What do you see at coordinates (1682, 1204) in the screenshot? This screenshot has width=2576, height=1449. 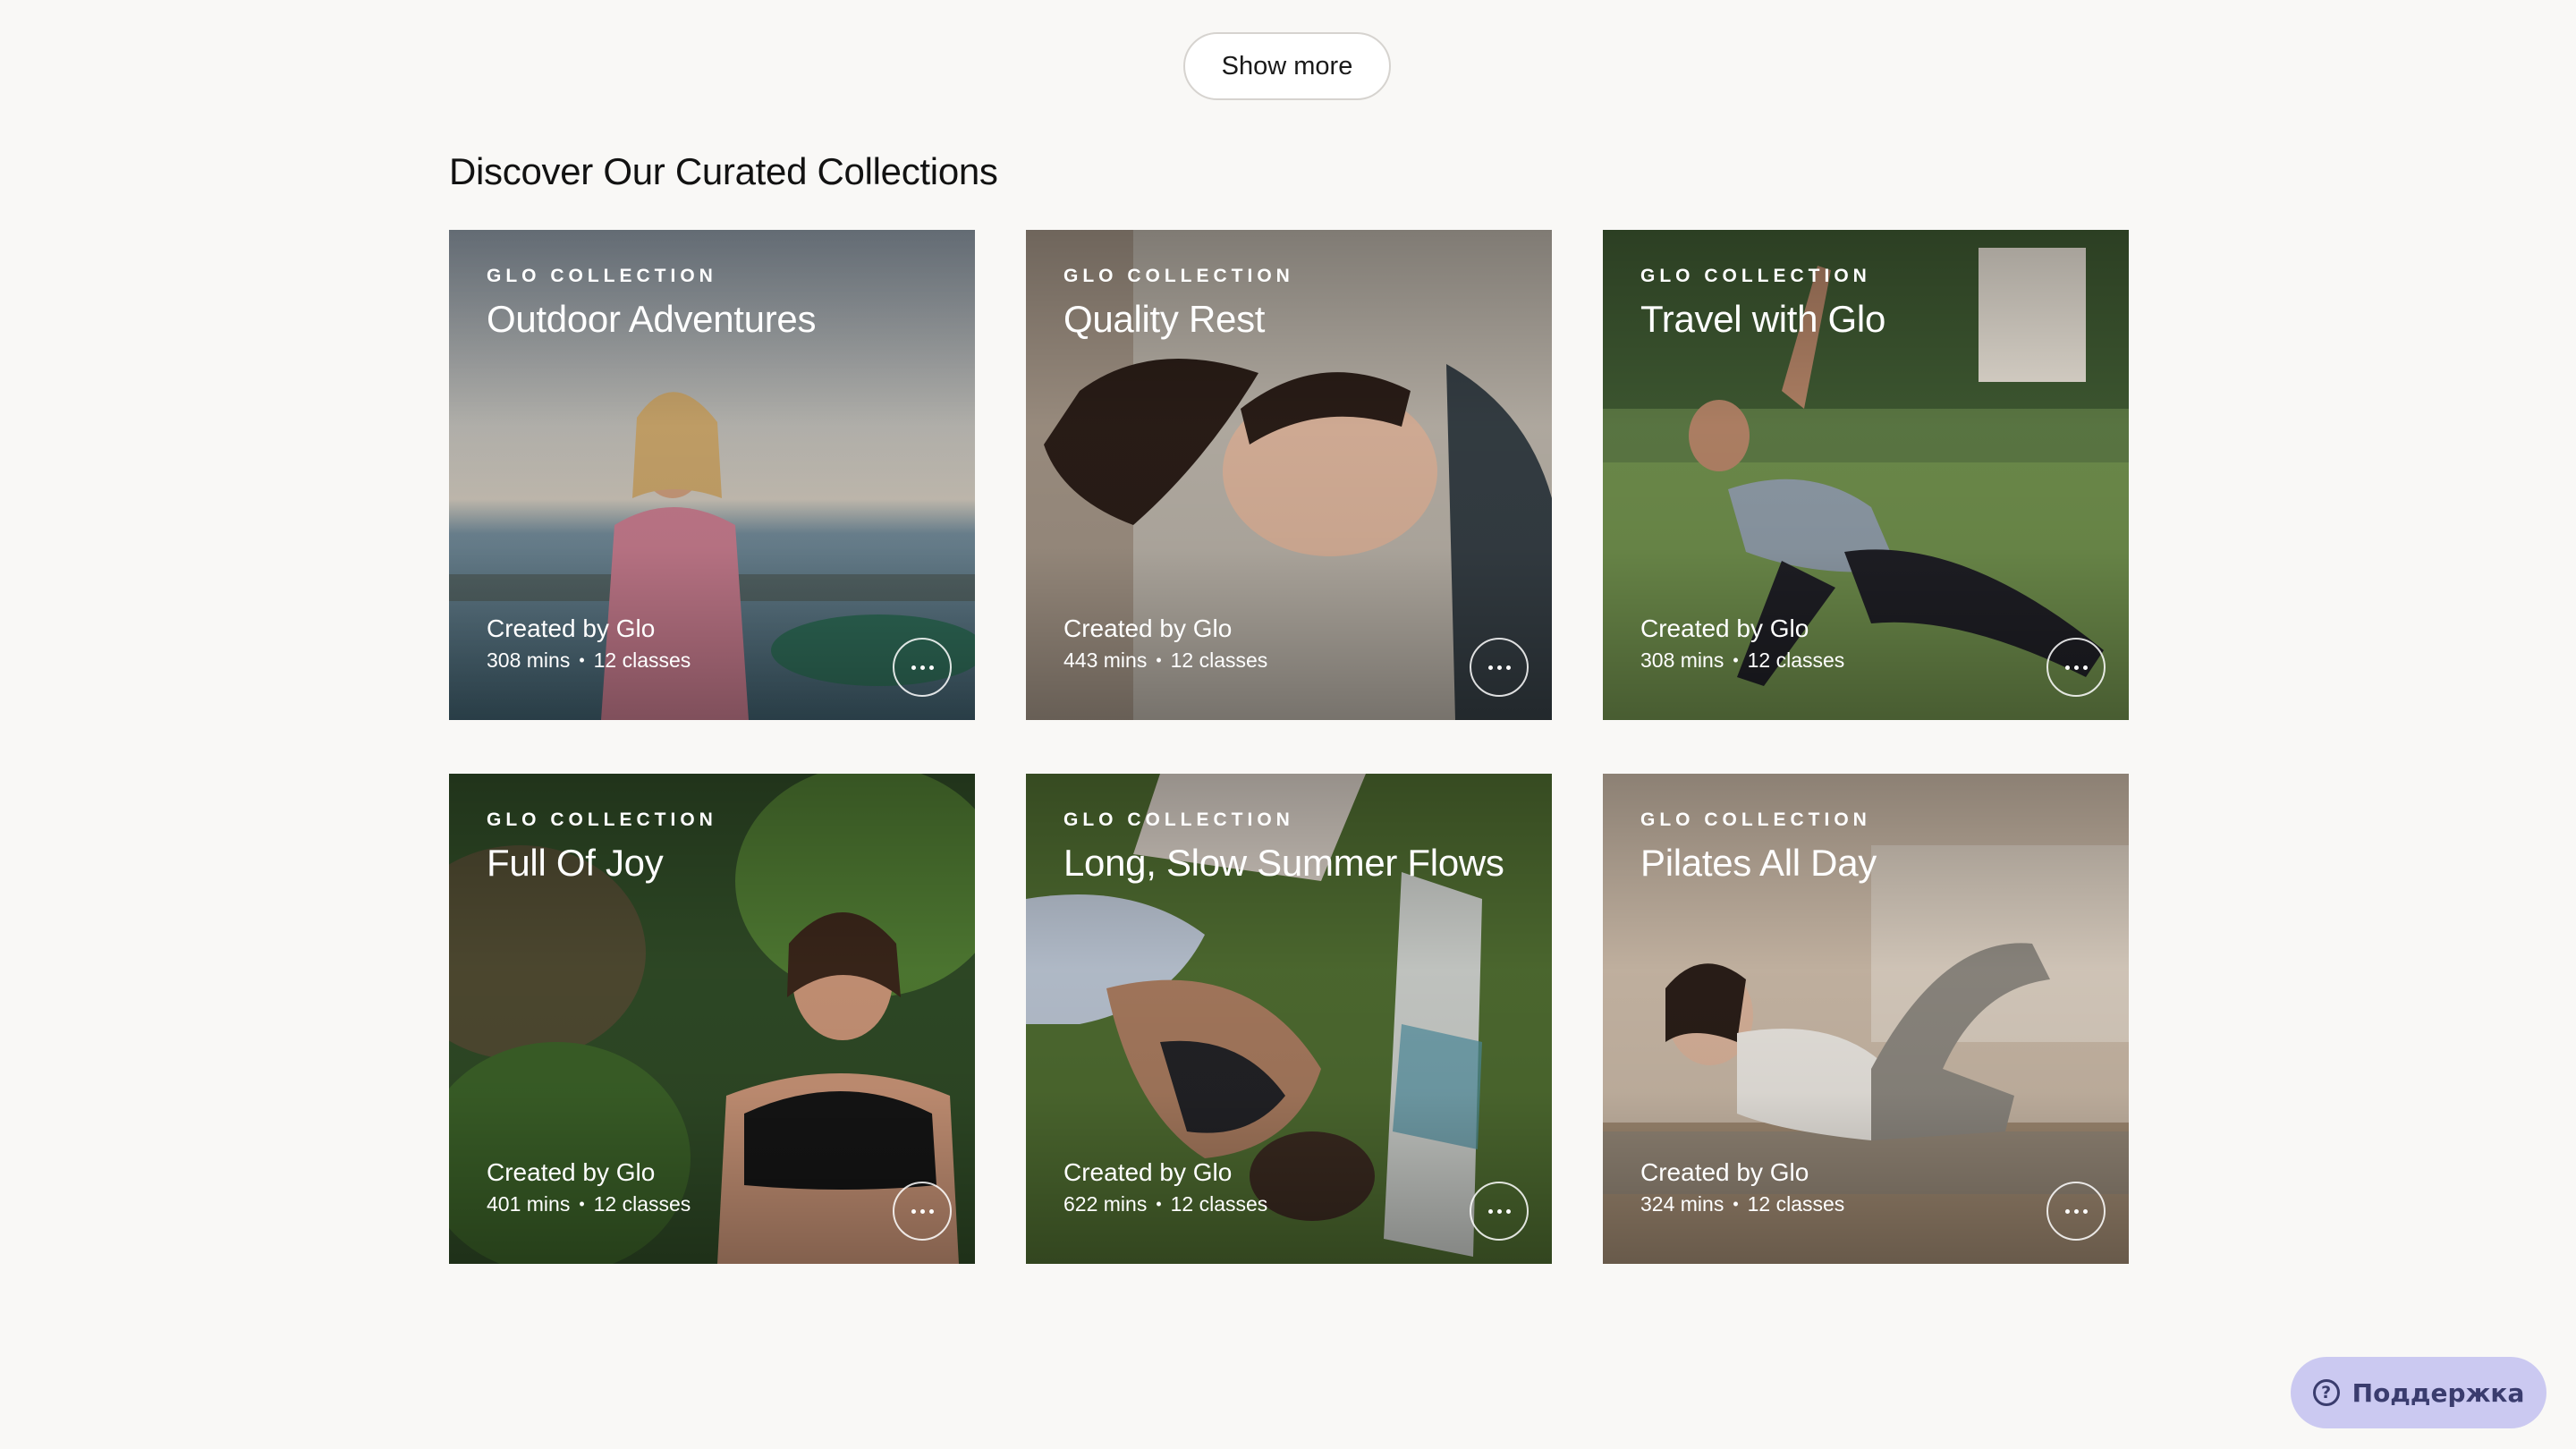 I see `collection-duration: 324 mins` at bounding box center [1682, 1204].